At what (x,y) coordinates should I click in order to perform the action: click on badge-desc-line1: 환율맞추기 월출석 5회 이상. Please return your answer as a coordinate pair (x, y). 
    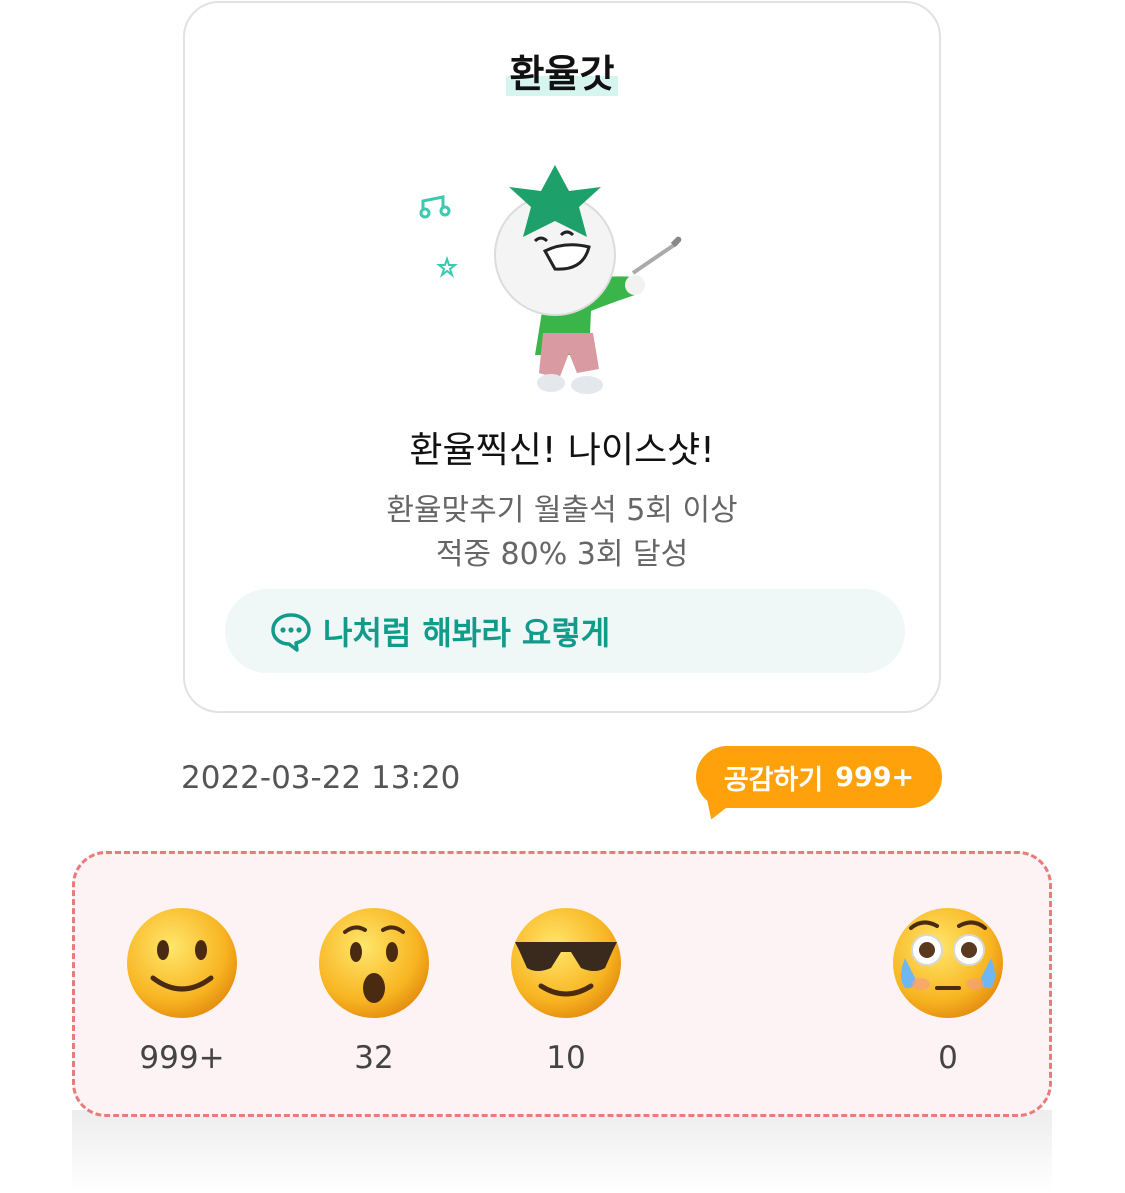
    Looking at the image, I should click on (562, 510).